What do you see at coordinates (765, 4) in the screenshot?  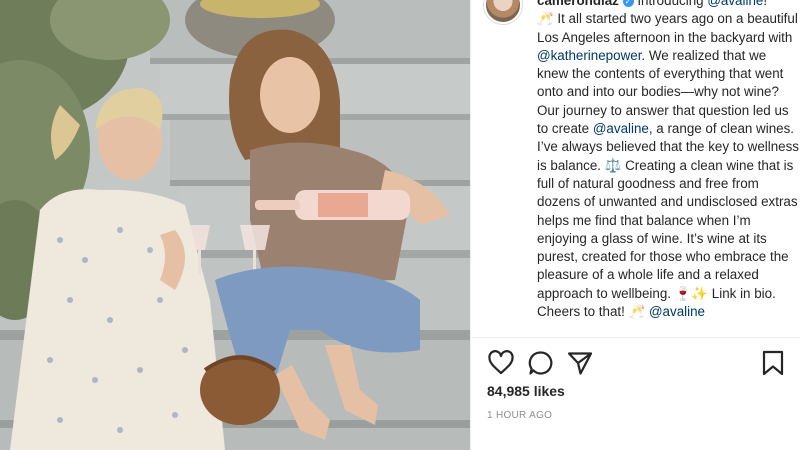 I see `caption-text: !` at bounding box center [765, 4].